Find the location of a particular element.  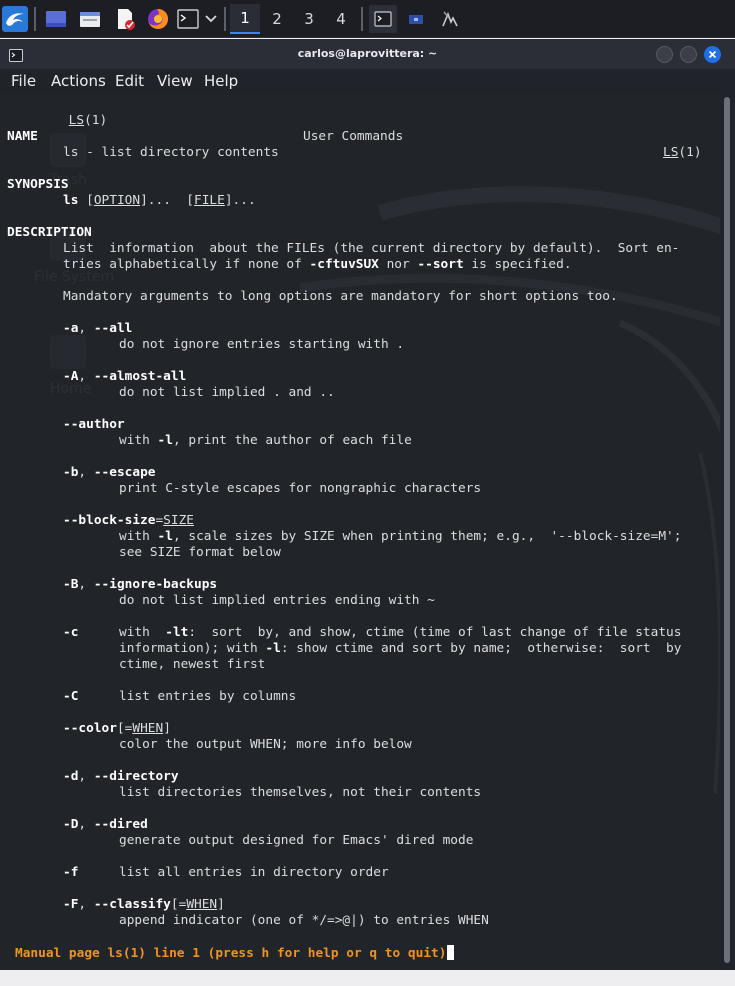

workspace-2: 2 is located at coordinates (277, 19).